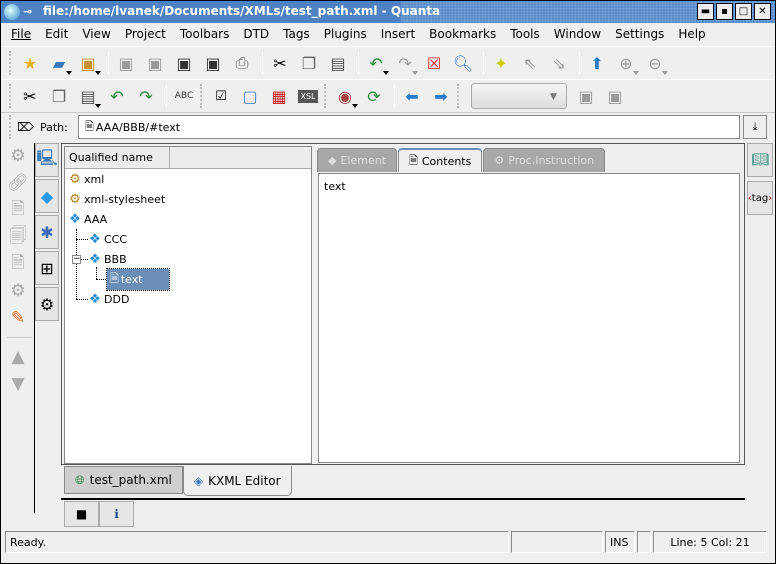 The width and height of the screenshot is (776, 564). Describe the element at coordinates (123, 480) in the screenshot. I see `doc-tab-test-path: 🌐︎ test_path.xml` at that location.